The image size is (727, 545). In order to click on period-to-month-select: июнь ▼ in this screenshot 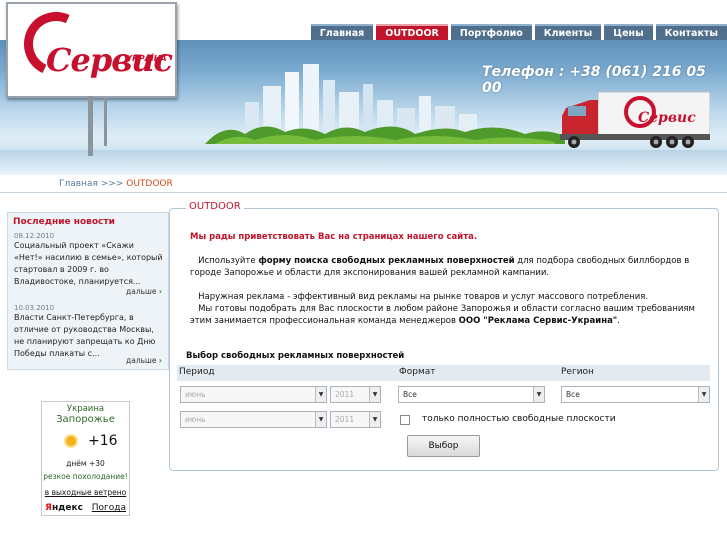, I will do `click(253, 419)`.